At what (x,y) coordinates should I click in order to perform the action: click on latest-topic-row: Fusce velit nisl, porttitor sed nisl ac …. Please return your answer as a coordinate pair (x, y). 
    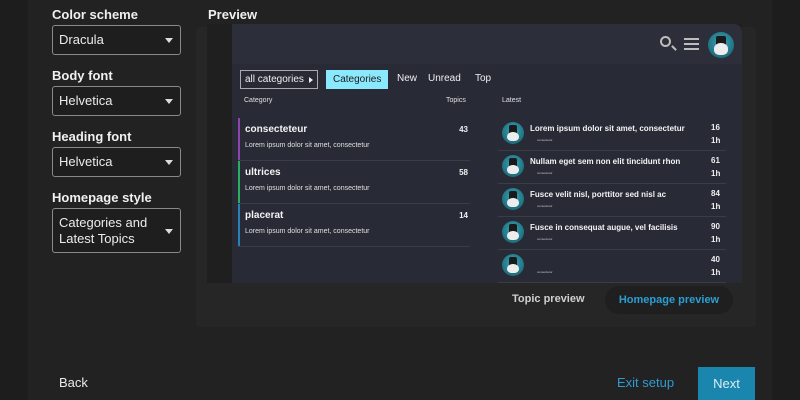
    Looking at the image, I should click on (612, 200).